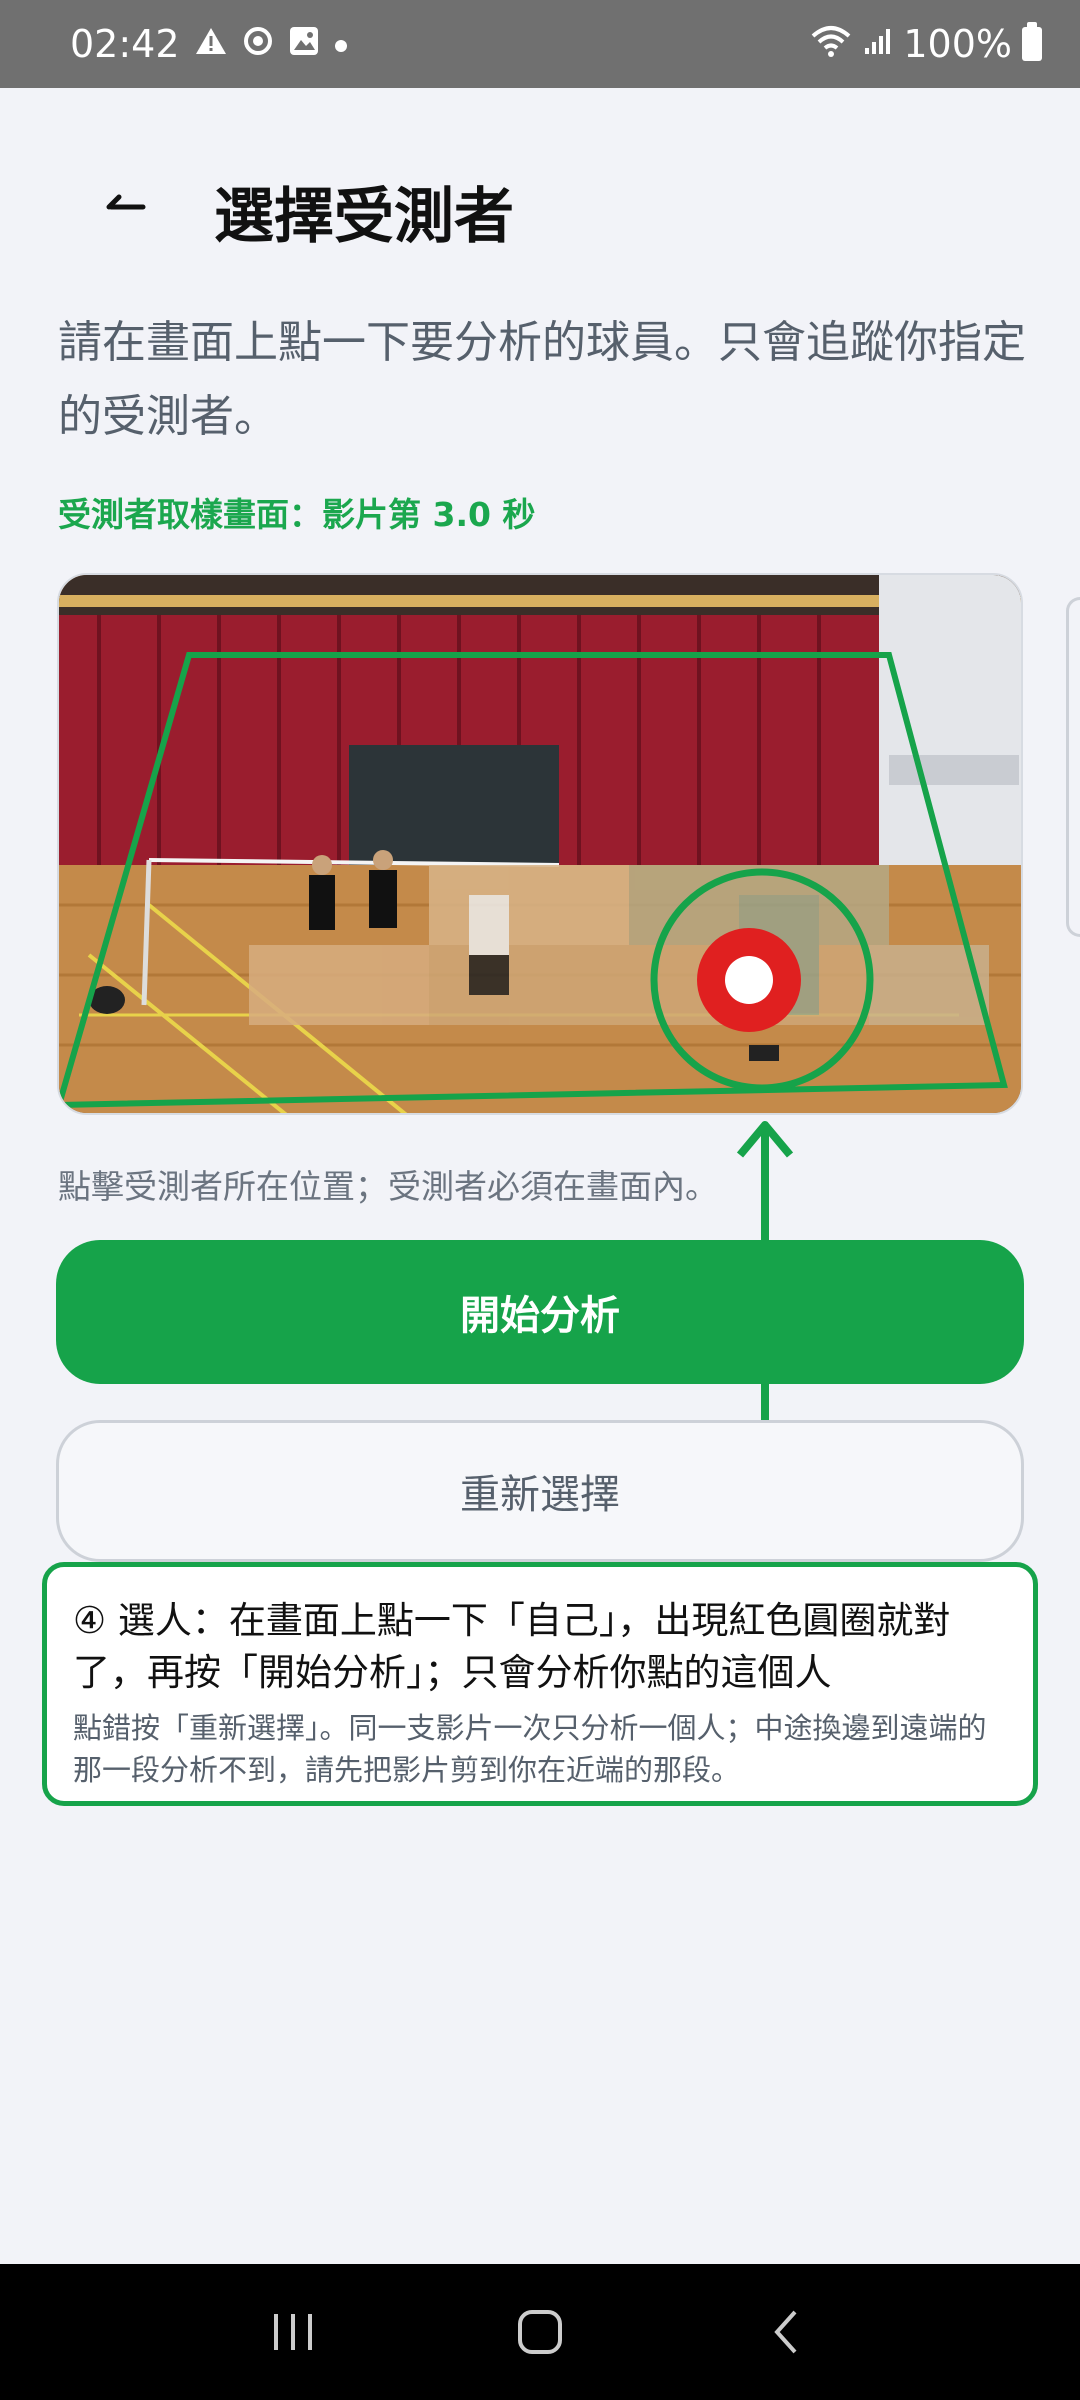 The width and height of the screenshot is (1080, 2400). Describe the element at coordinates (388, 1186) in the screenshot. I see `hint-text: 點擊受測者所在位置；受測者必須在畫面內。` at that location.